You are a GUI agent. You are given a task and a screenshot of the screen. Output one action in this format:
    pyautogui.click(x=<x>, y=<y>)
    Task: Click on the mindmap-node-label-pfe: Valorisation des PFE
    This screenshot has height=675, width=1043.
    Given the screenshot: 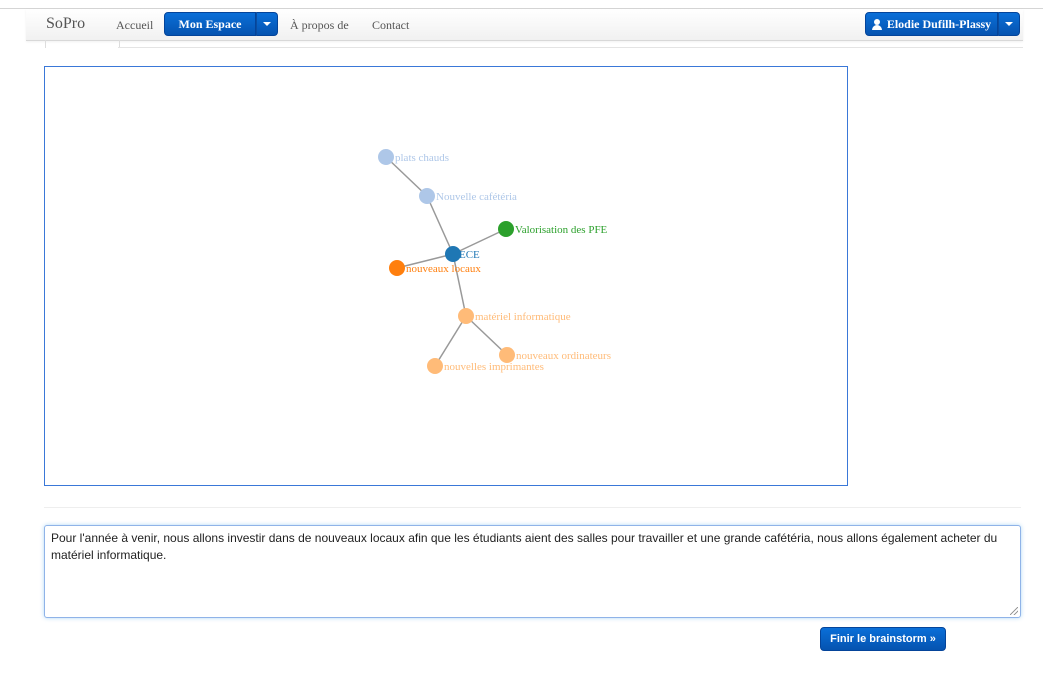 What is the action you would take?
    pyautogui.click(x=561, y=230)
    